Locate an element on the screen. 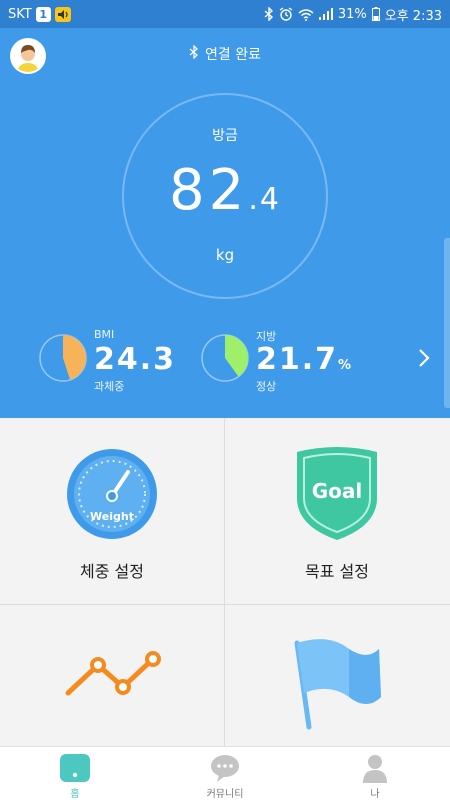 This screenshot has width=450, height=800. nav-me-label: 나 is located at coordinates (375, 794).